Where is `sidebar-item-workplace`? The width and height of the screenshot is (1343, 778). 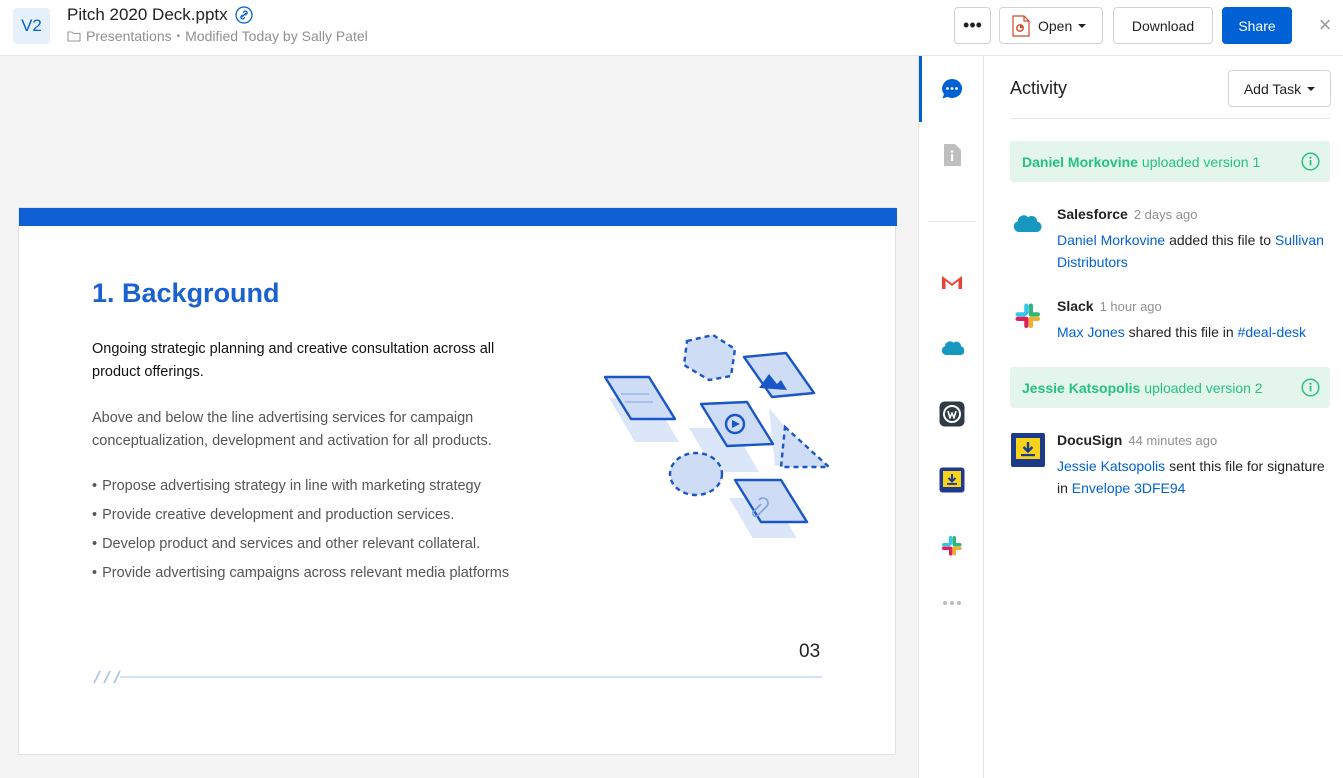
sidebar-item-workplace is located at coordinates (951, 414).